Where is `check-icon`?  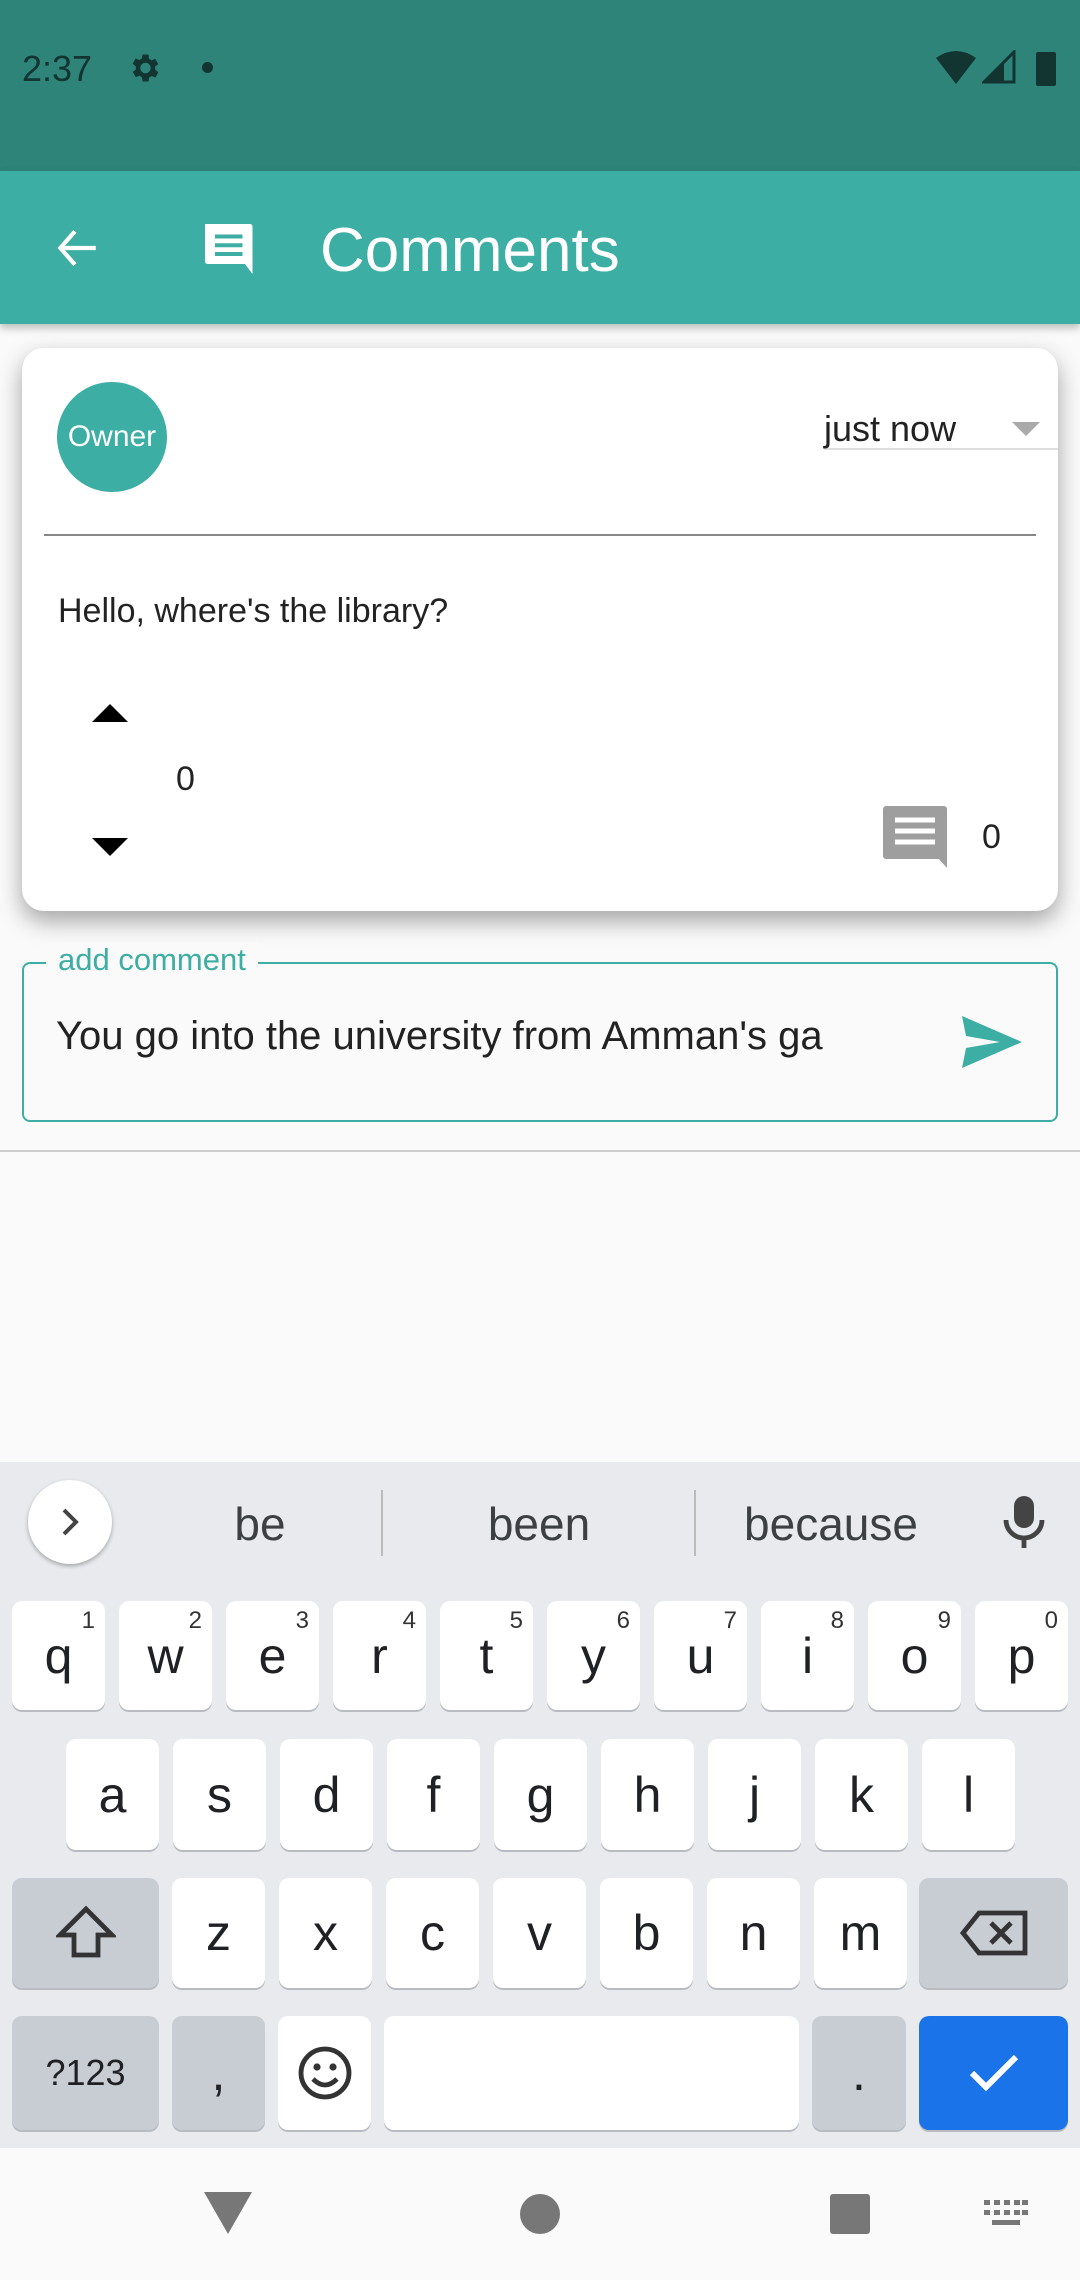 check-icon is located at coordinates (993, 2073).